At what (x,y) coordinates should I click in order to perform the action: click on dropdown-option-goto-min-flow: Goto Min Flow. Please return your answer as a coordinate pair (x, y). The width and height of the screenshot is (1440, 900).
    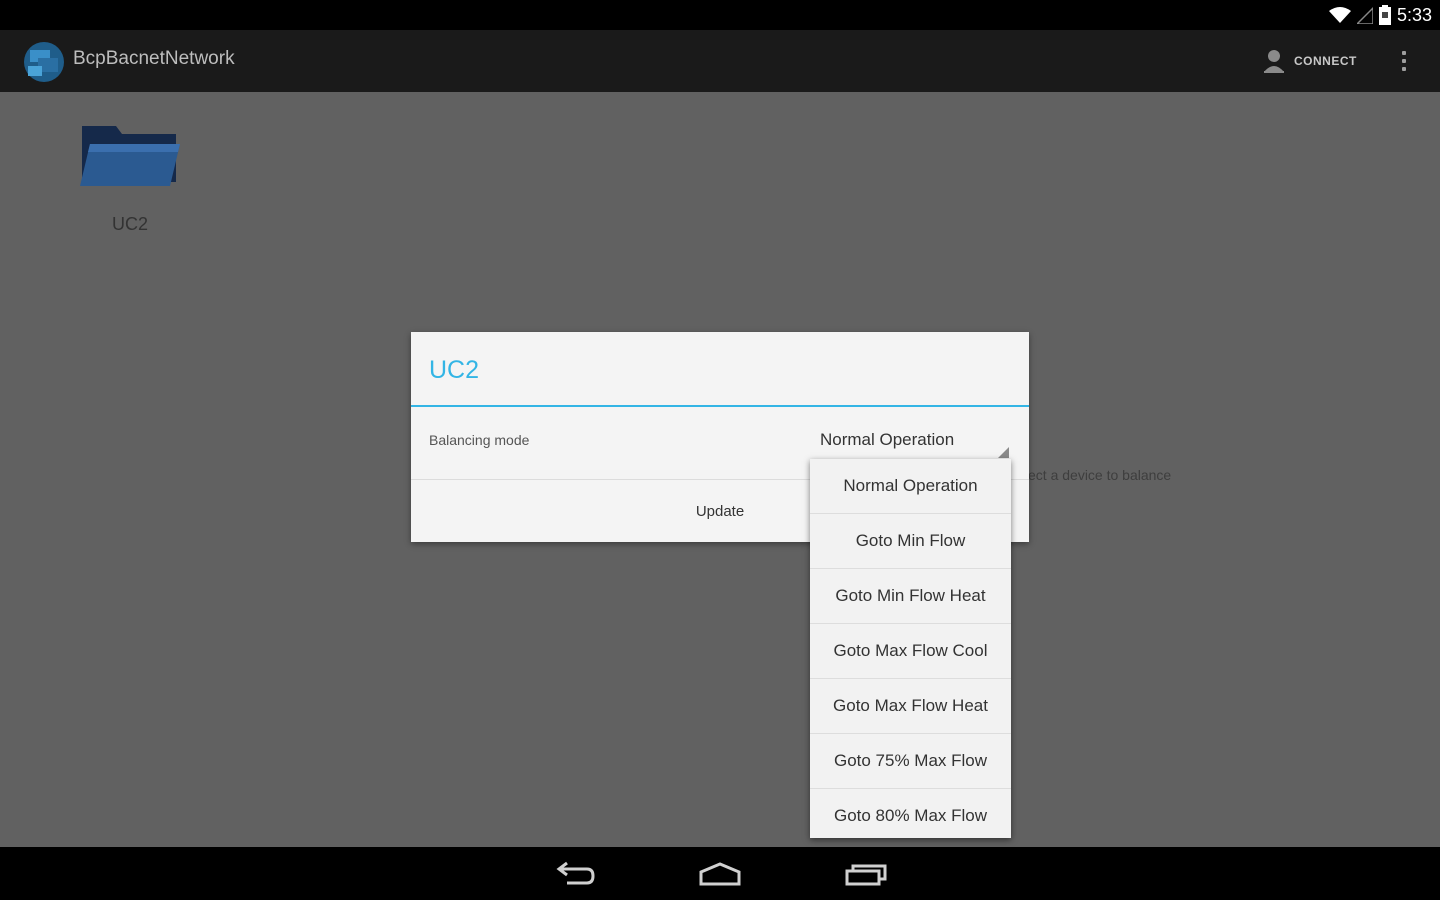
    Looking at the image, I should click on (910, 541).